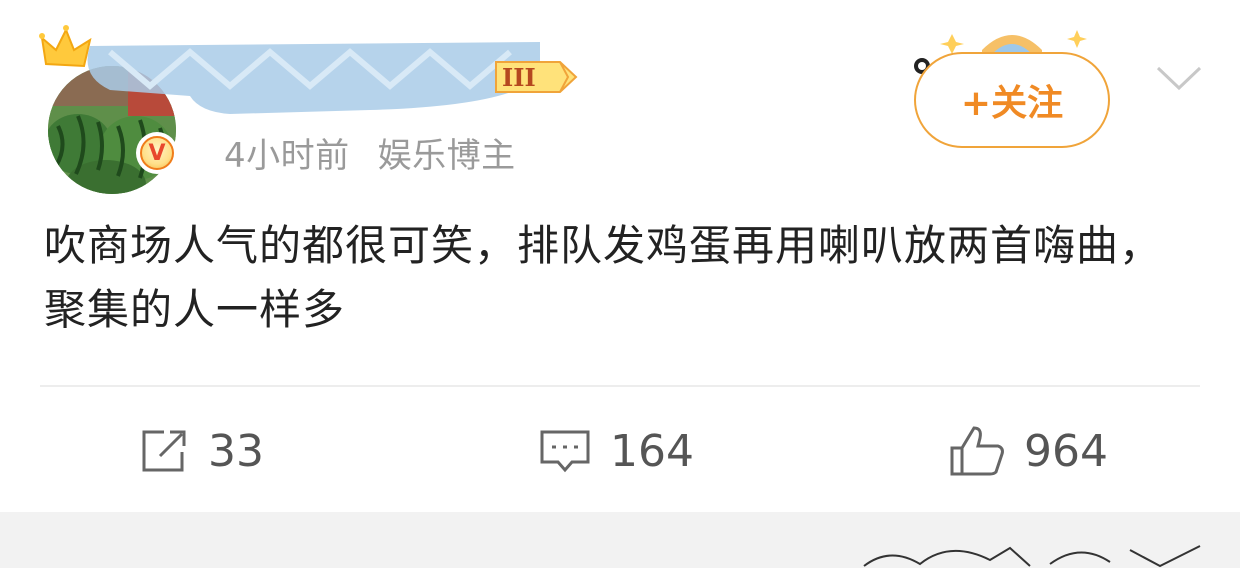 Image resolution: width=1240 pixels, height=568 pixels. Describe the element at coordinates (1032, 556) in the screenshot. I see `next-post-image-fragment` at that location.